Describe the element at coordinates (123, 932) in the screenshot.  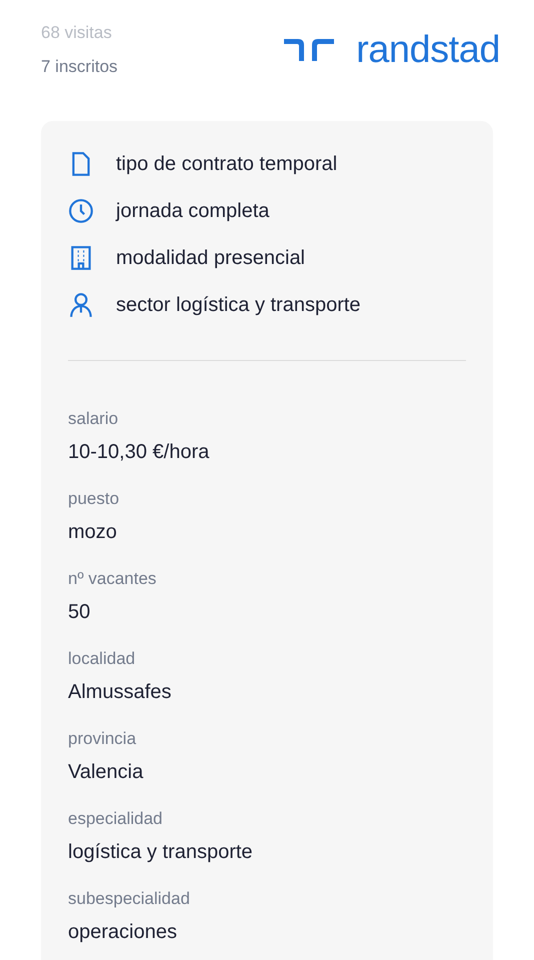
I see `detail-value: operaciones` at that location.